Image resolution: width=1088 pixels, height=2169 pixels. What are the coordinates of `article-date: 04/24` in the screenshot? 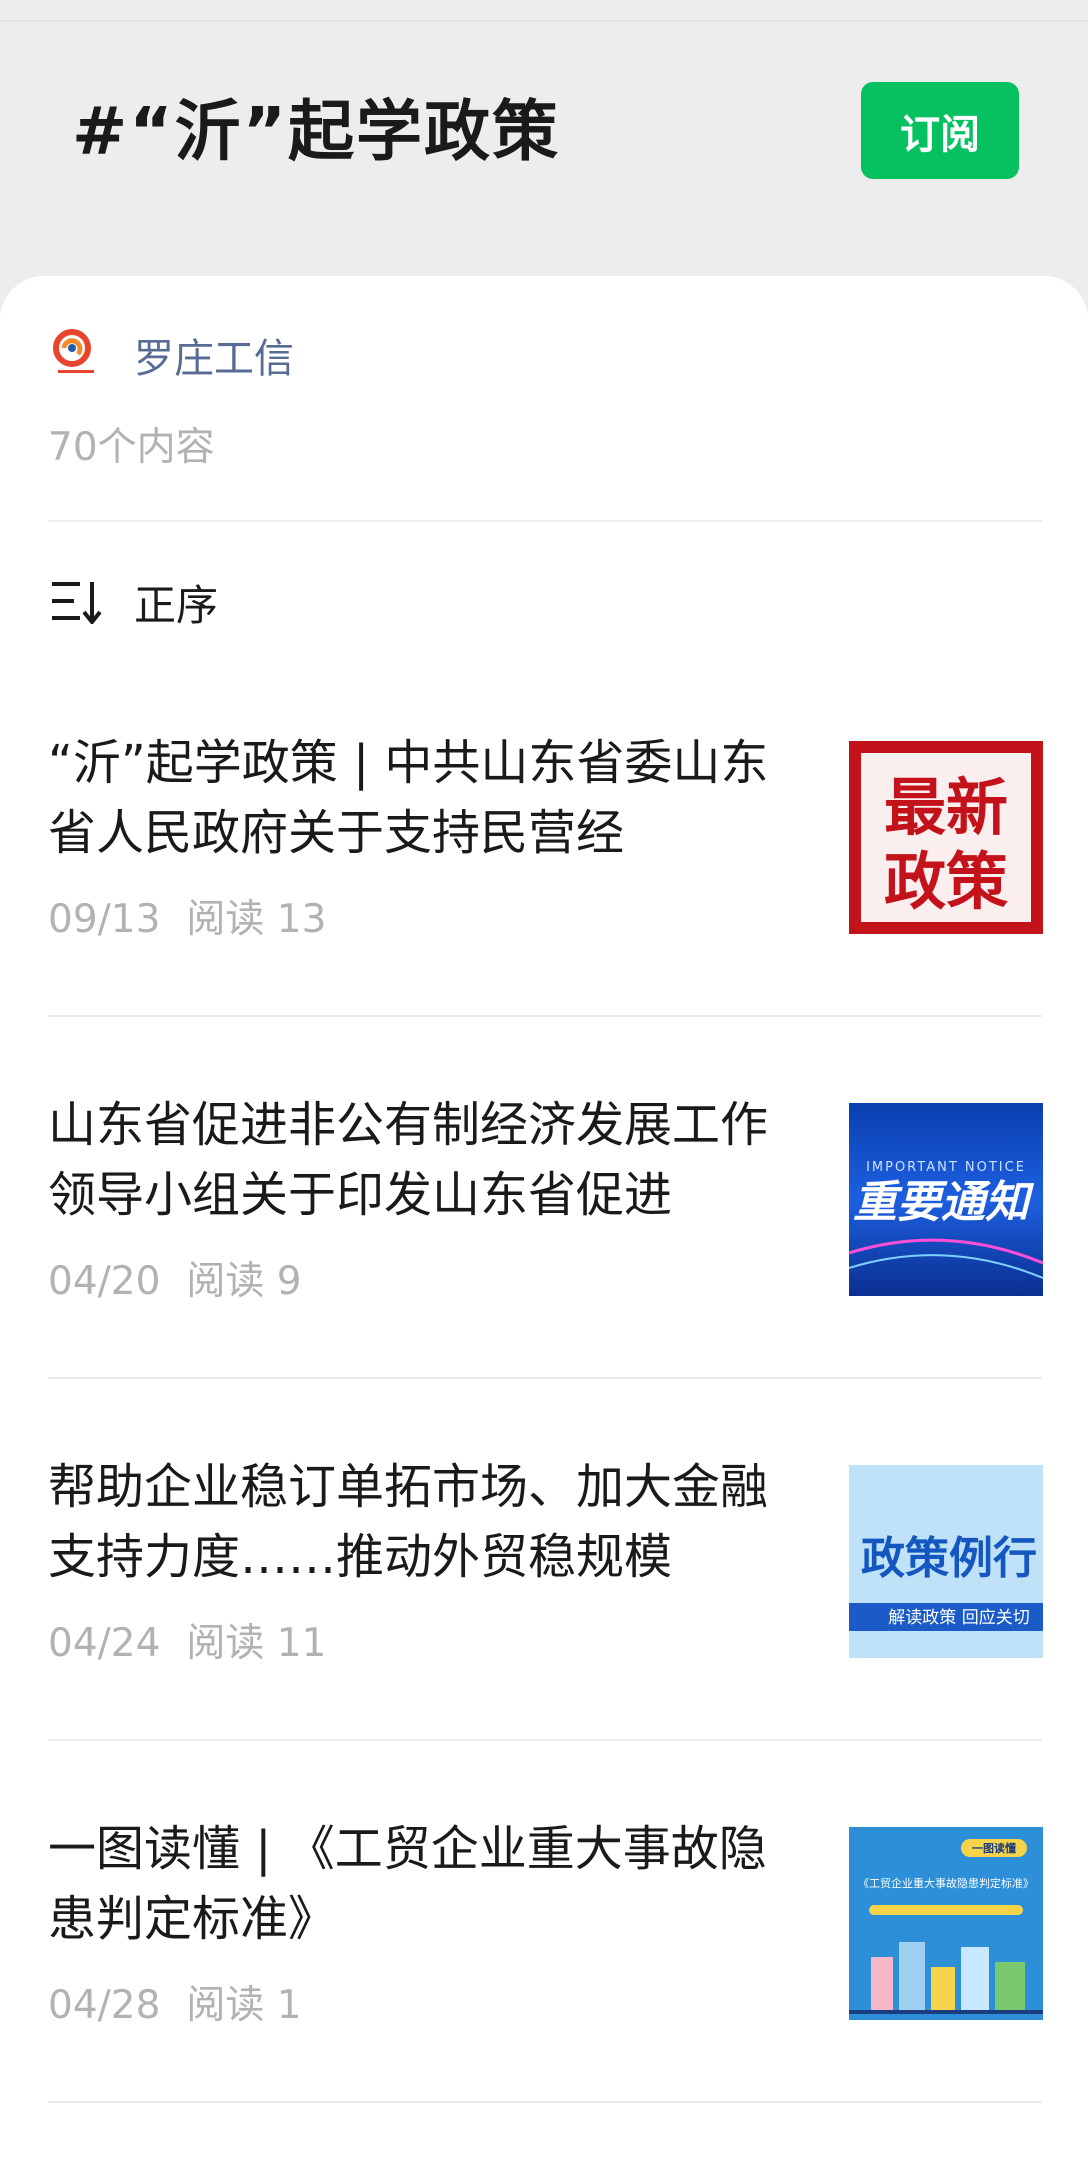 It's located at (104, 1643).